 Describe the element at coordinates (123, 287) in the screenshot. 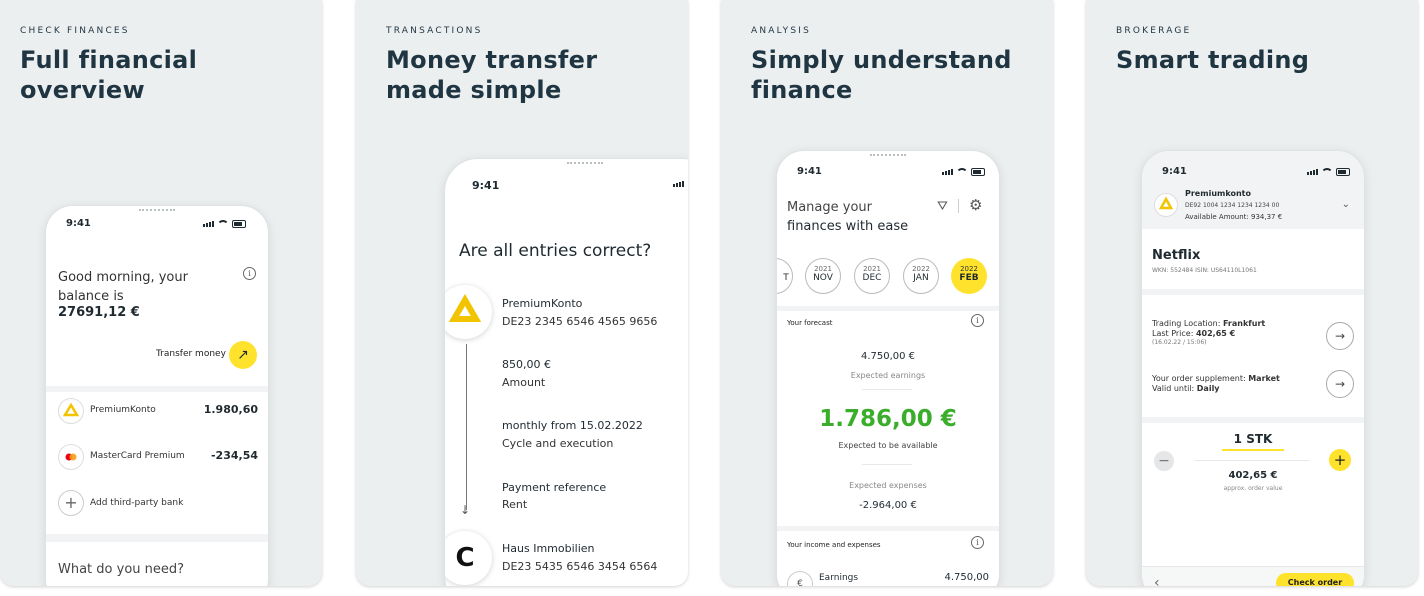

I see `greeting: Good morning, your balance is` at that location.